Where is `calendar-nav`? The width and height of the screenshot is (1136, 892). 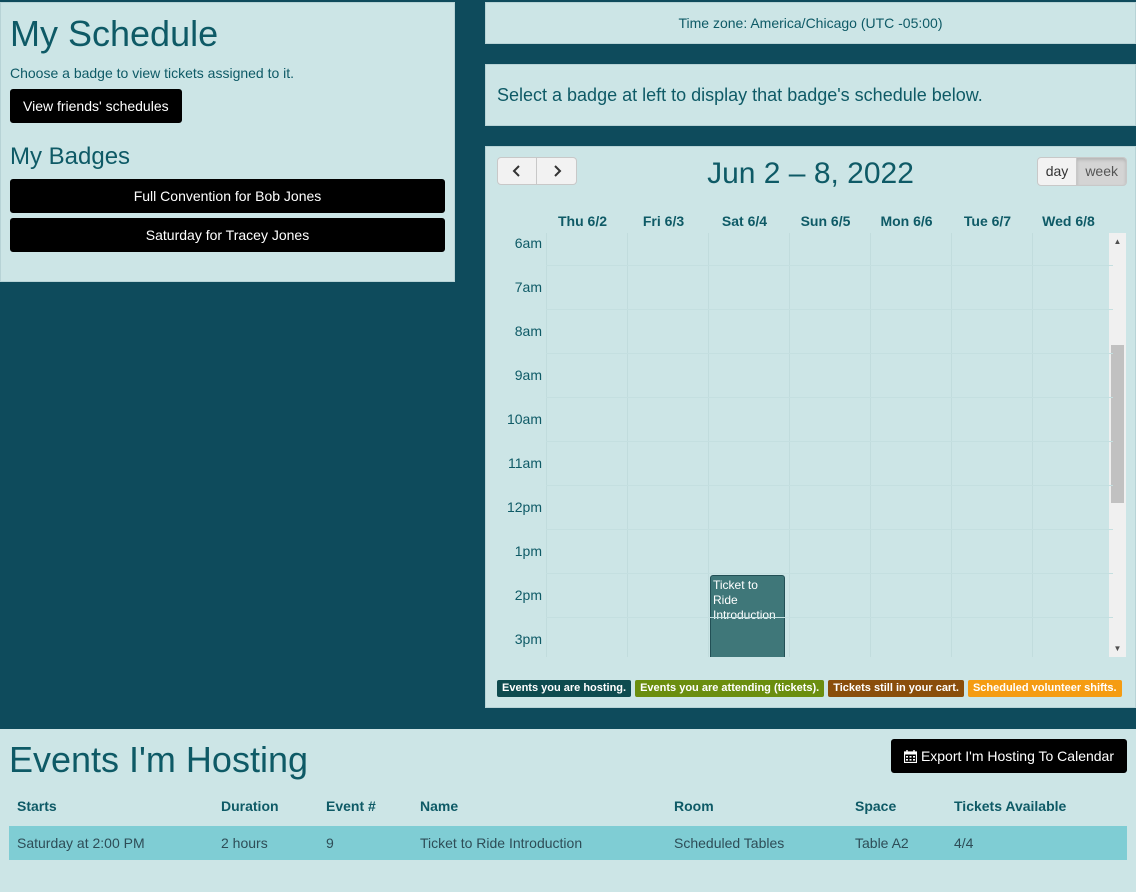 calendar-nav is located at coordinates (537, 171).